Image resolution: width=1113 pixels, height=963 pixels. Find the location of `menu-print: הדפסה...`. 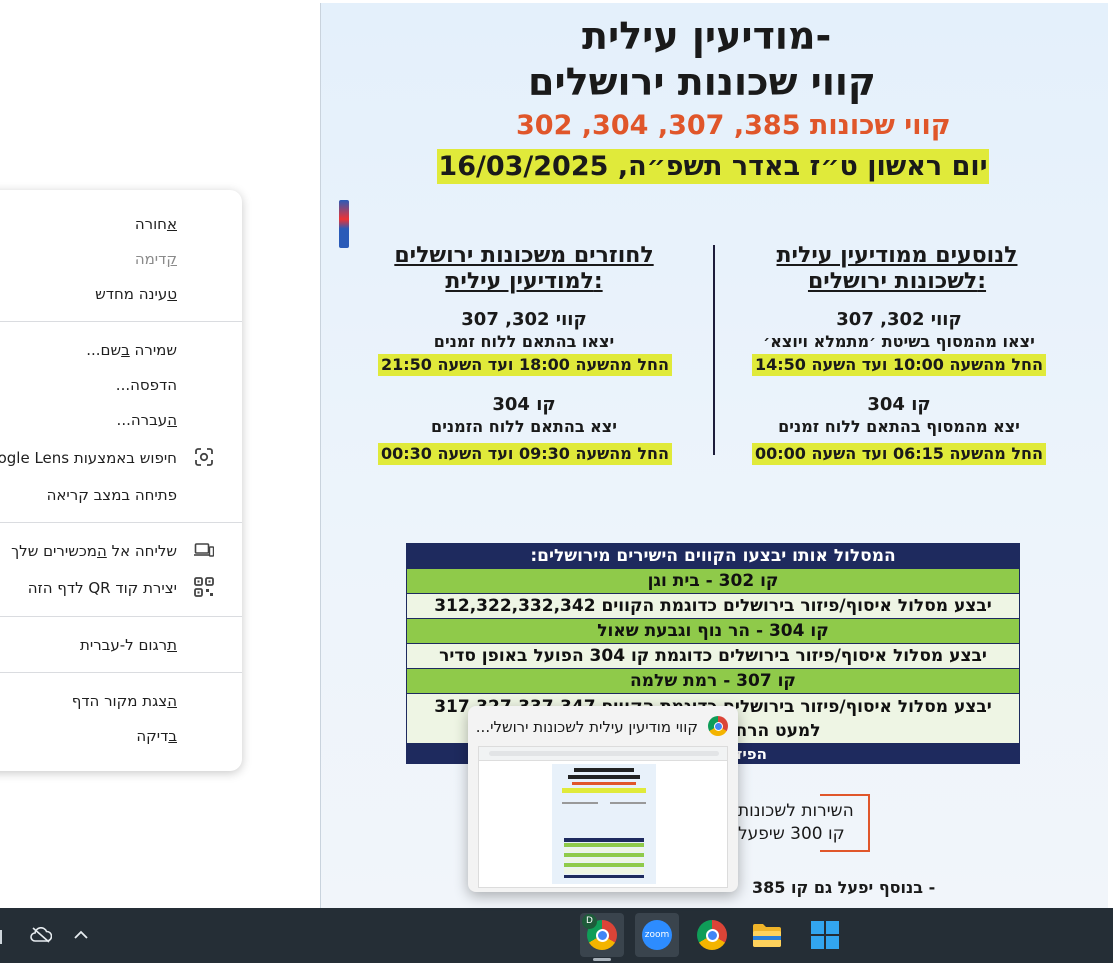

menu-print: הדפסה... is located at coordinates (146, 385).